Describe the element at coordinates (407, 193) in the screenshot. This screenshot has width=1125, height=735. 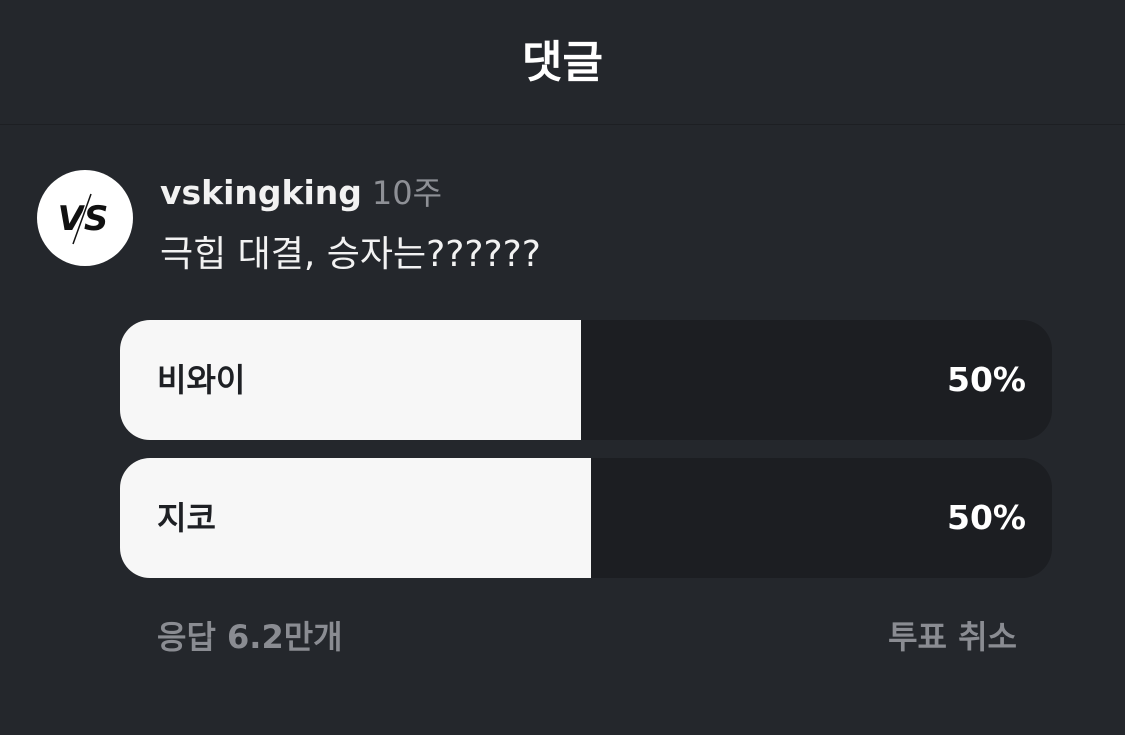
I see `comment-time: 10주` at that location.